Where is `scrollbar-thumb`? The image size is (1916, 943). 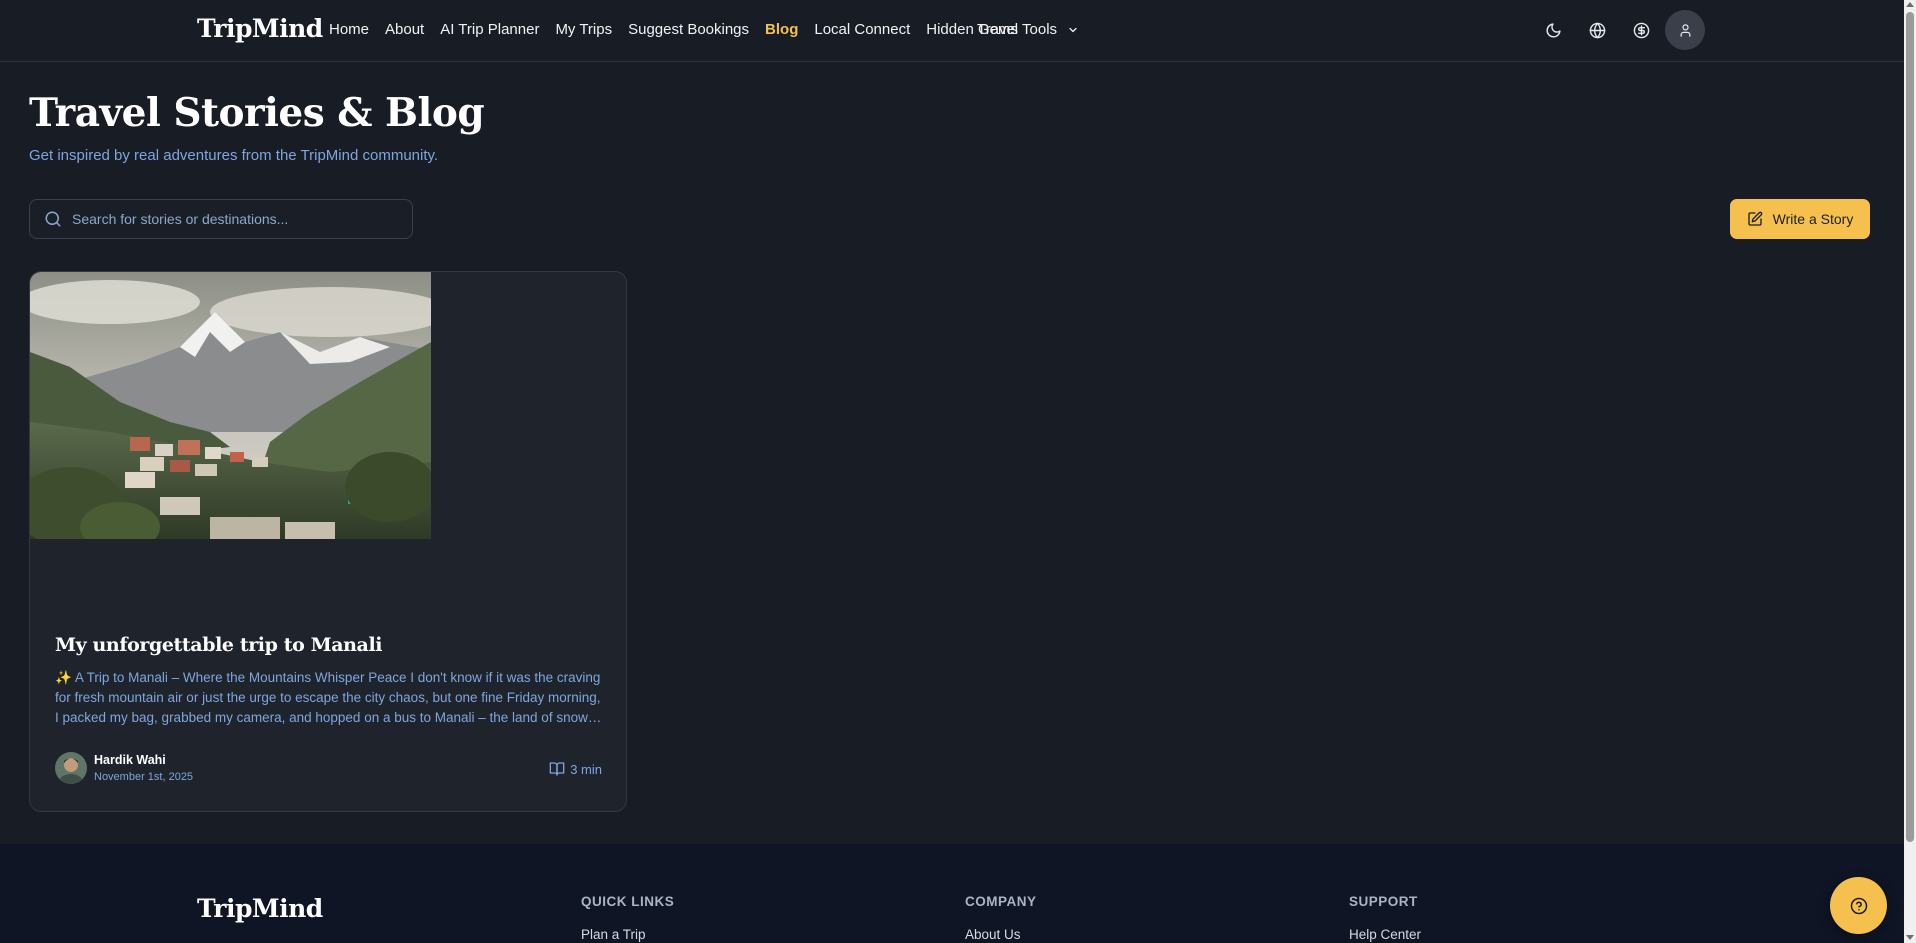
scrollbar-thumb is located at coordinates (1910, 427).